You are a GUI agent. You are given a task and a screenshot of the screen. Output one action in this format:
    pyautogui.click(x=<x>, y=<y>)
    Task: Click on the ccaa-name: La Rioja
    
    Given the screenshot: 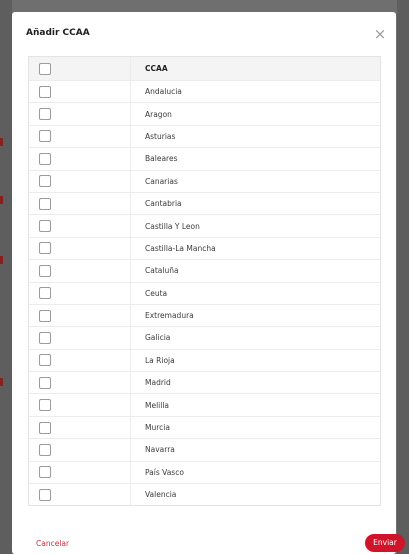 What is the action you would take?
    pyautogui.click(x=160, y=360)
    